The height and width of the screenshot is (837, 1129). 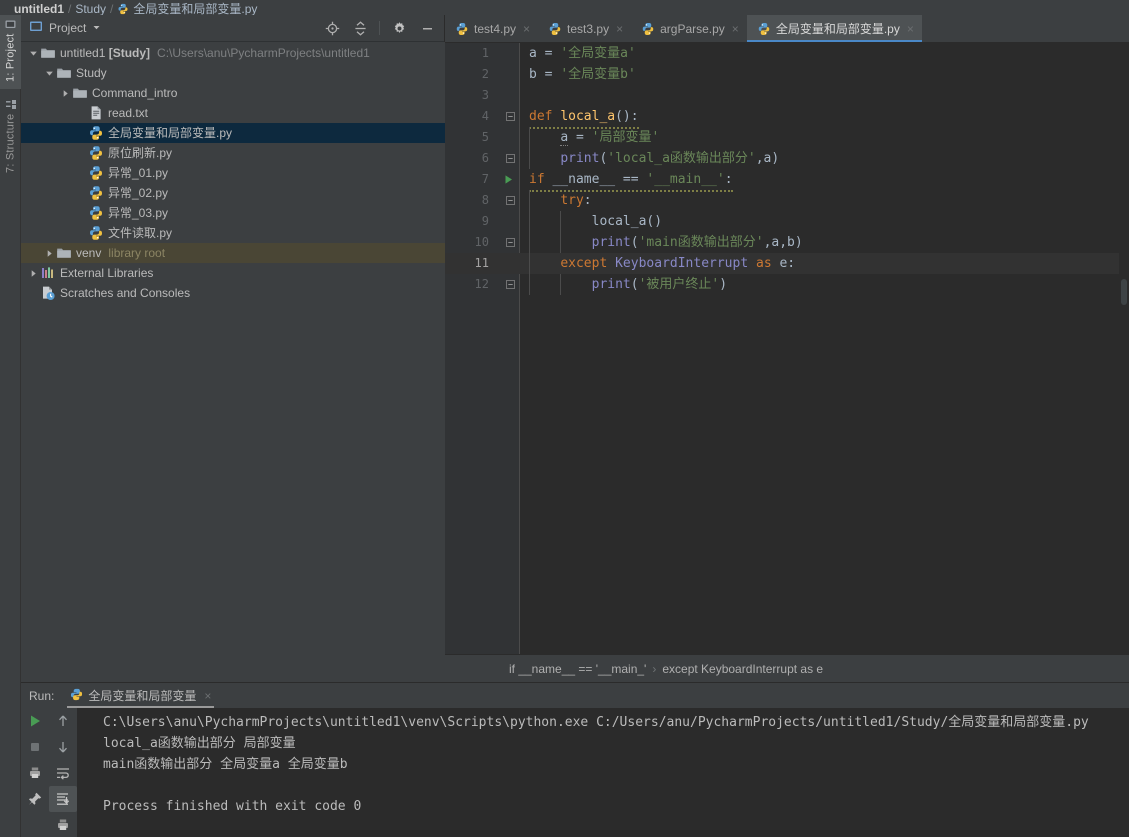 What do you see at coordinates (787, 200) in the screenshot?
I see `code-line: 8 try:` at bounding box center [787, 200].